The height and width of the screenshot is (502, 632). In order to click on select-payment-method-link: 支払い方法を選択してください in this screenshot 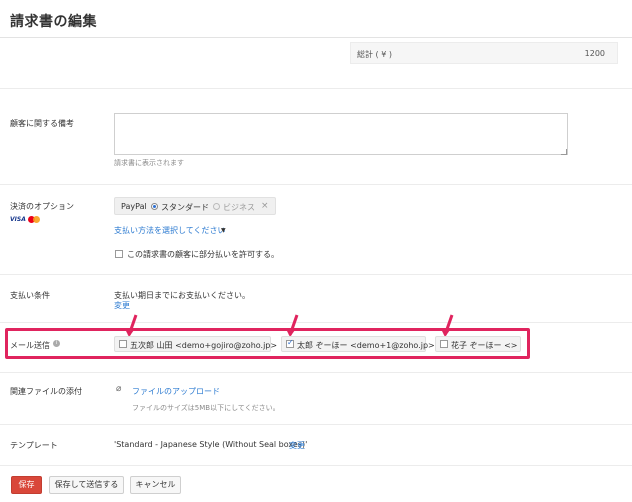, I will do `click(170, 230)`.